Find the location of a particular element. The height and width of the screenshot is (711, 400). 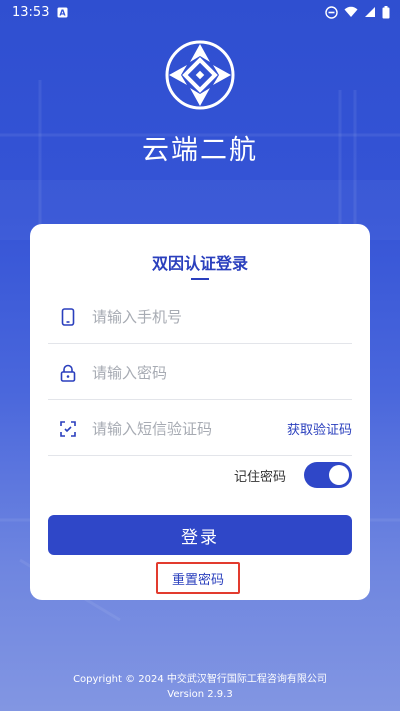

signal-icon is located at coordinates (370, 12).